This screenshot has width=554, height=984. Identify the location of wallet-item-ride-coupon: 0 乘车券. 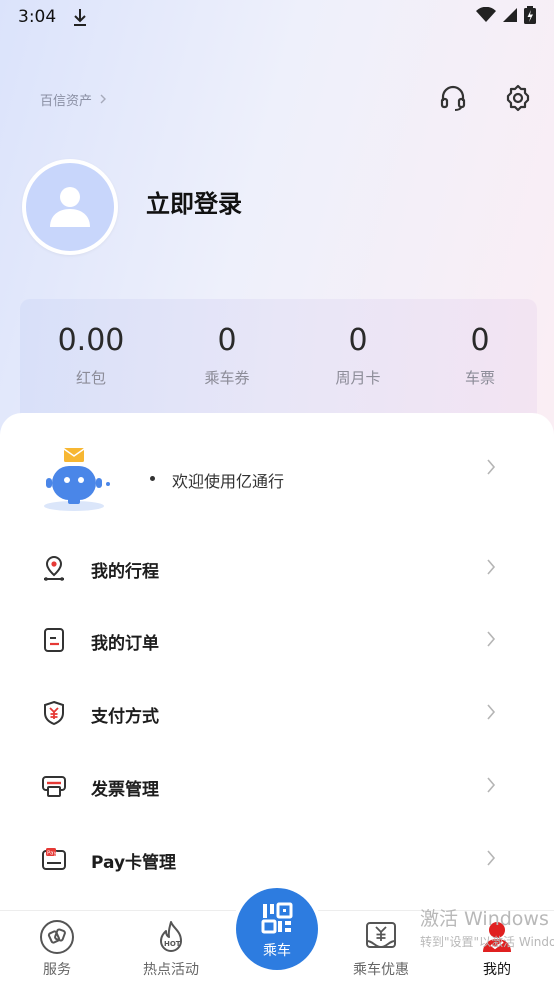
(227, 355).